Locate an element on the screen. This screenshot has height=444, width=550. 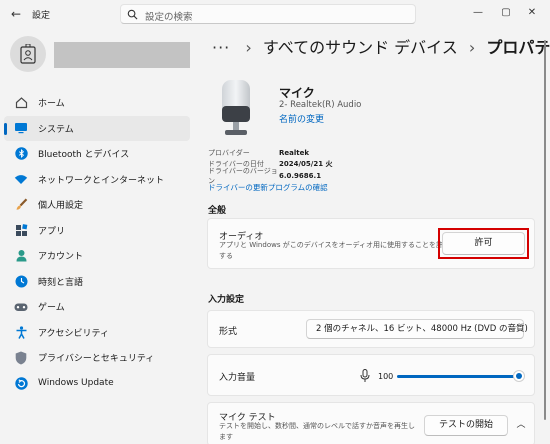
audio-description-line: する is located at coordinates (226, 256).